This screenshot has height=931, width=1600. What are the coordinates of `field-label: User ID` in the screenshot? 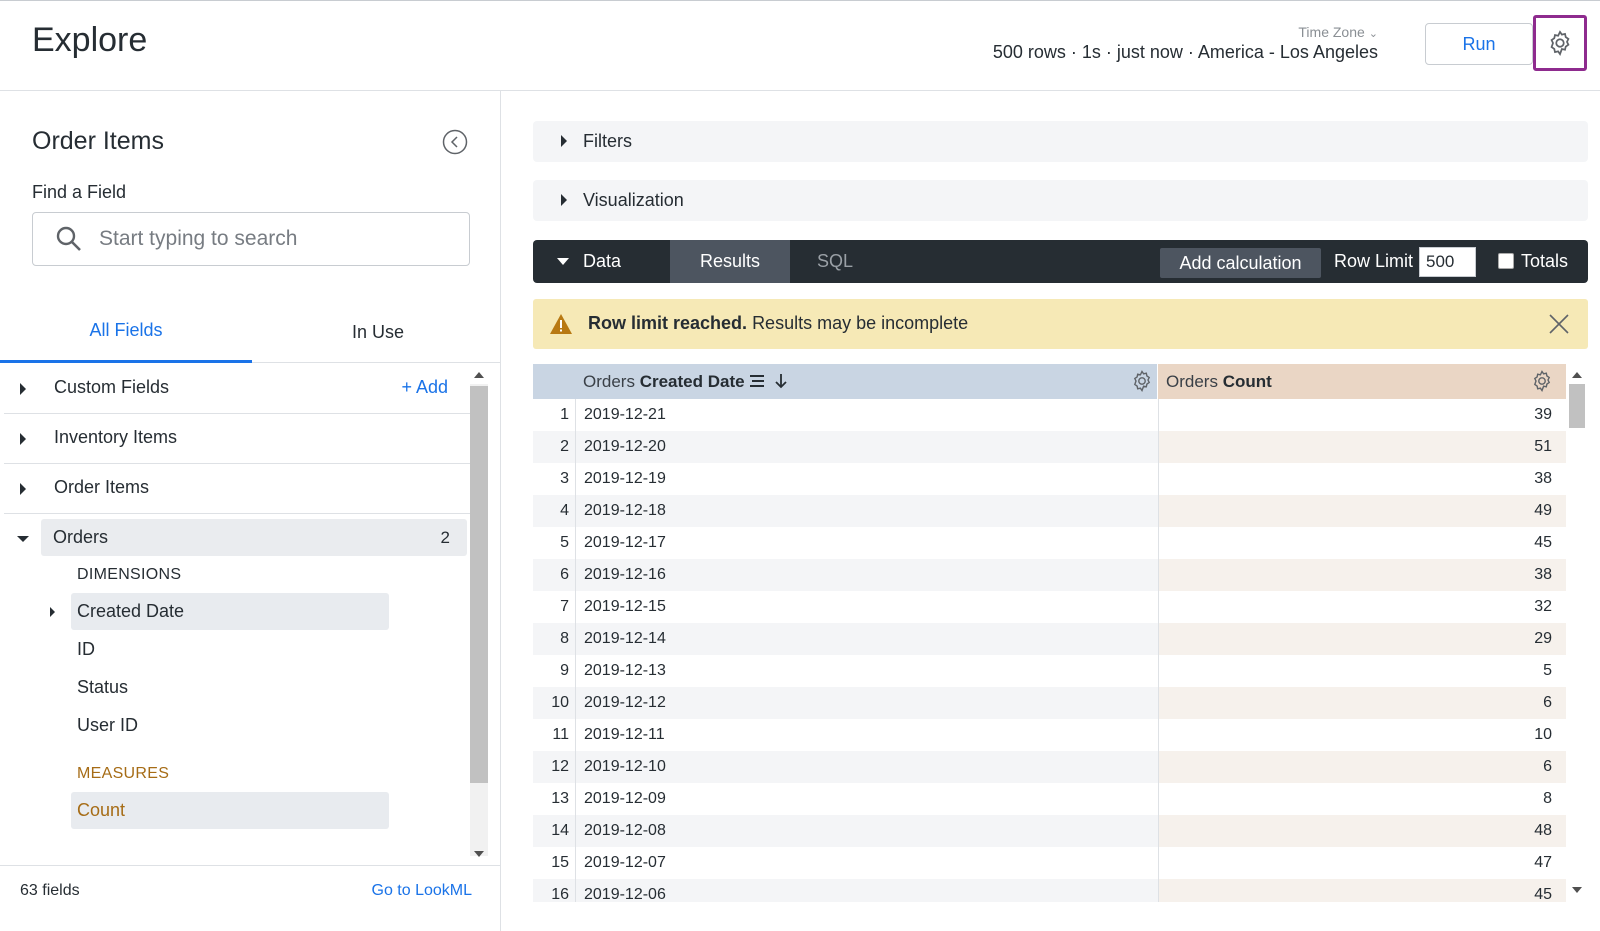 It's located at (108, 725).